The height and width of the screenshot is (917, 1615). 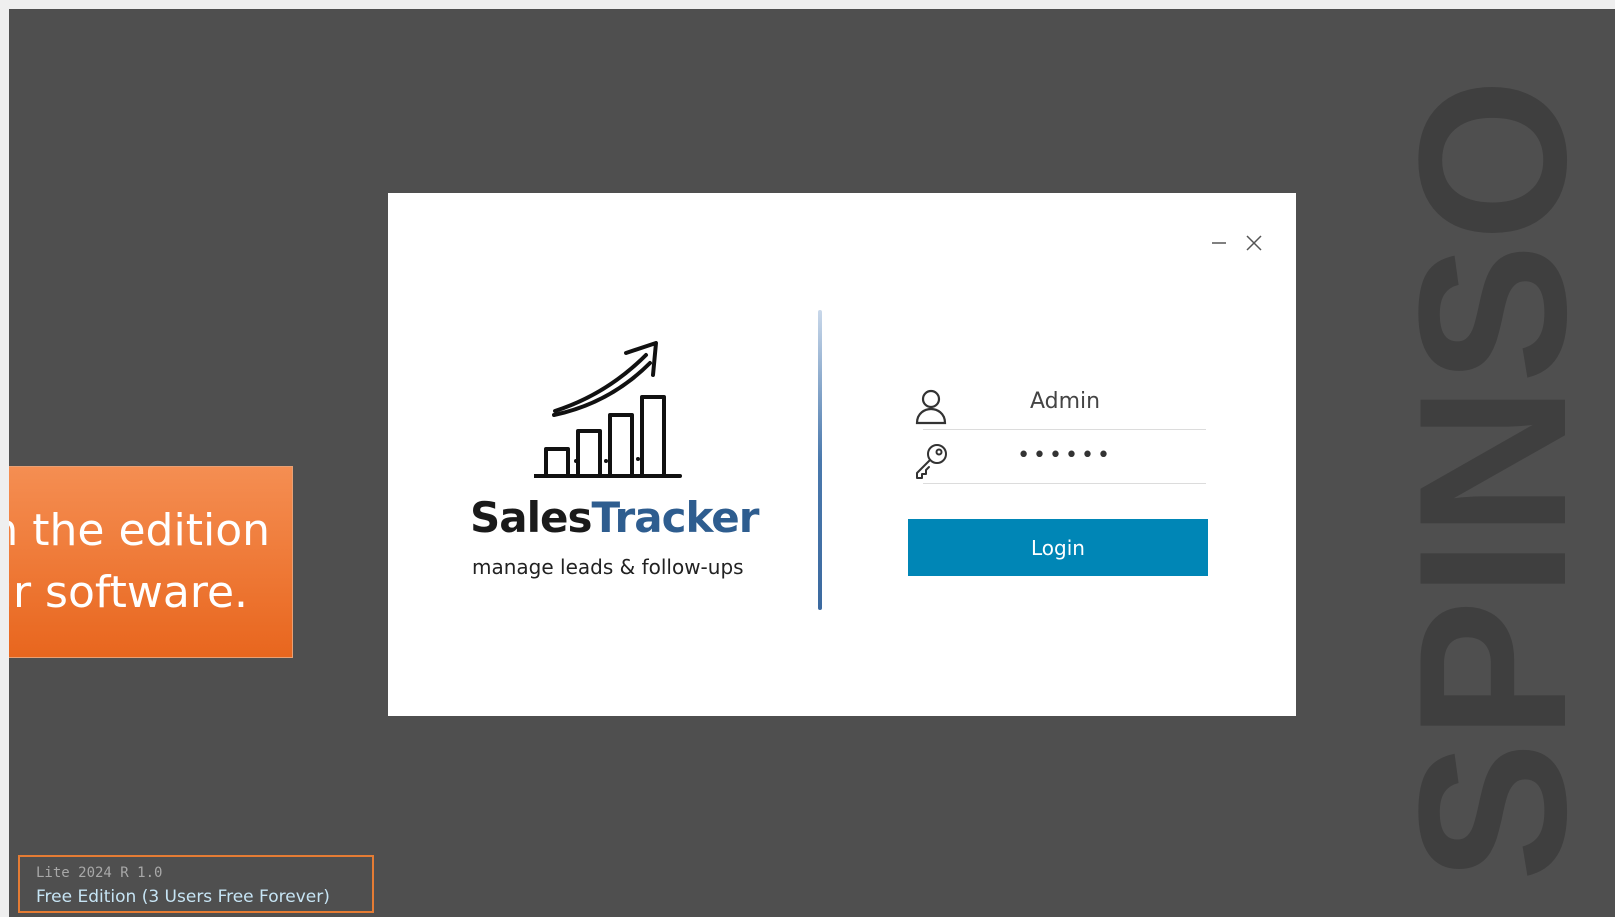 What do you see at coordinates (931, 407) in the screenshot?
I see `user-icon` at bounding box center [931, 407].